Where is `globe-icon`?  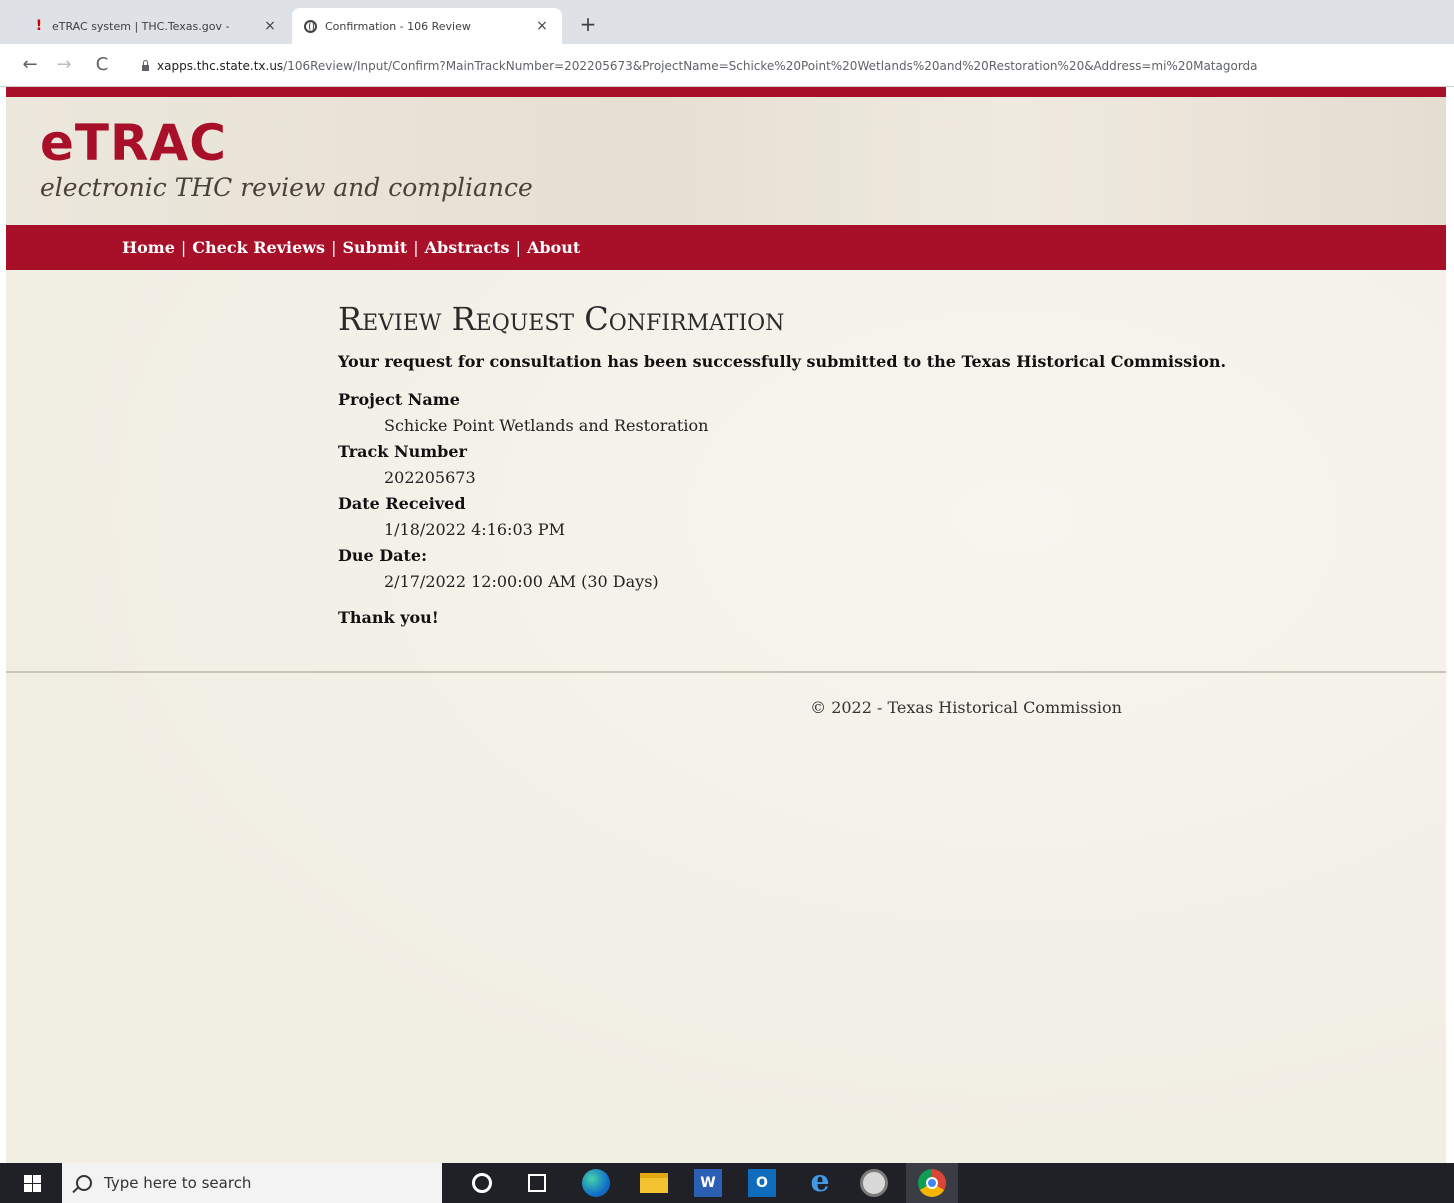
globe-icon is located at coordinates (310, 26).